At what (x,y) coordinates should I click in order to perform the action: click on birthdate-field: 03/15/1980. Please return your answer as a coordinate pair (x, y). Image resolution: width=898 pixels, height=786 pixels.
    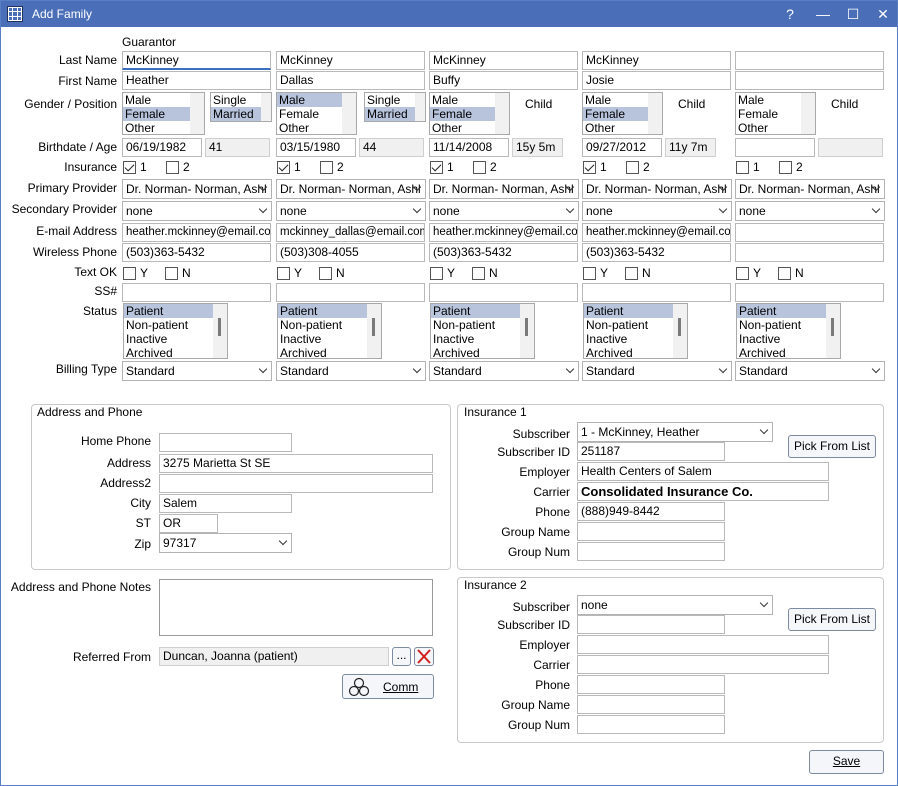
    Looking at the image, I should click on (316, 147).